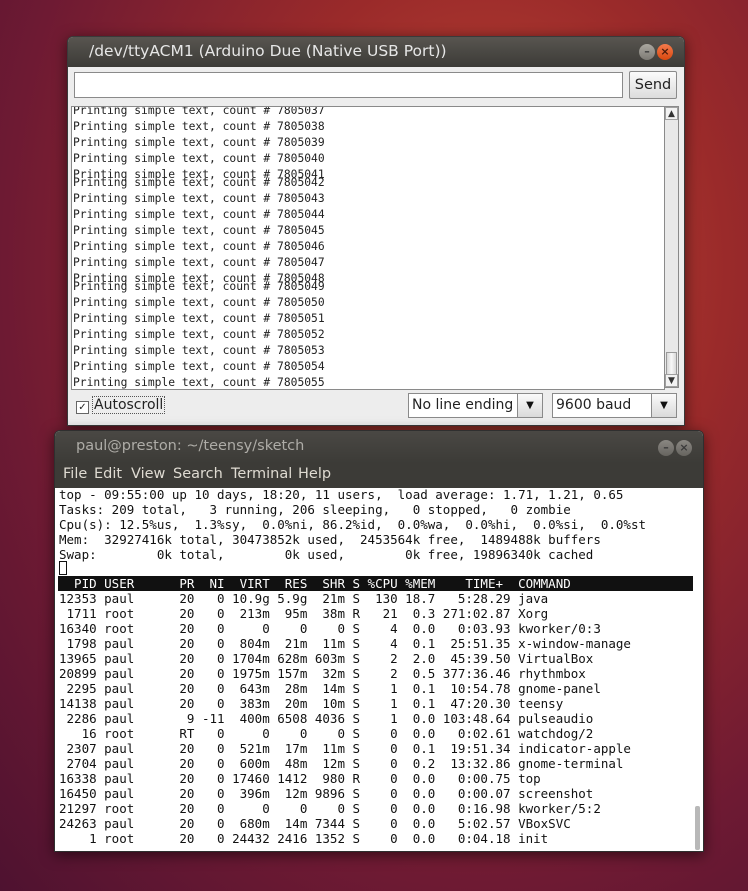  Describe the element at coordinates (199, 142) in the screenshot. I see `serial-output-line: Printing simple text, count # 7805039` at that location.